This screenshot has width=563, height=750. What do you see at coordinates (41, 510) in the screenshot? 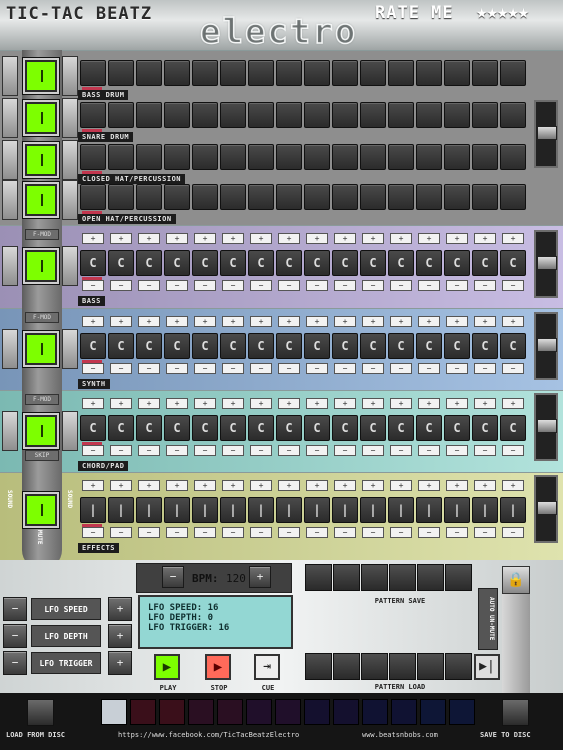
I see `effects-sound-pad` at bounding box center [41, 510].